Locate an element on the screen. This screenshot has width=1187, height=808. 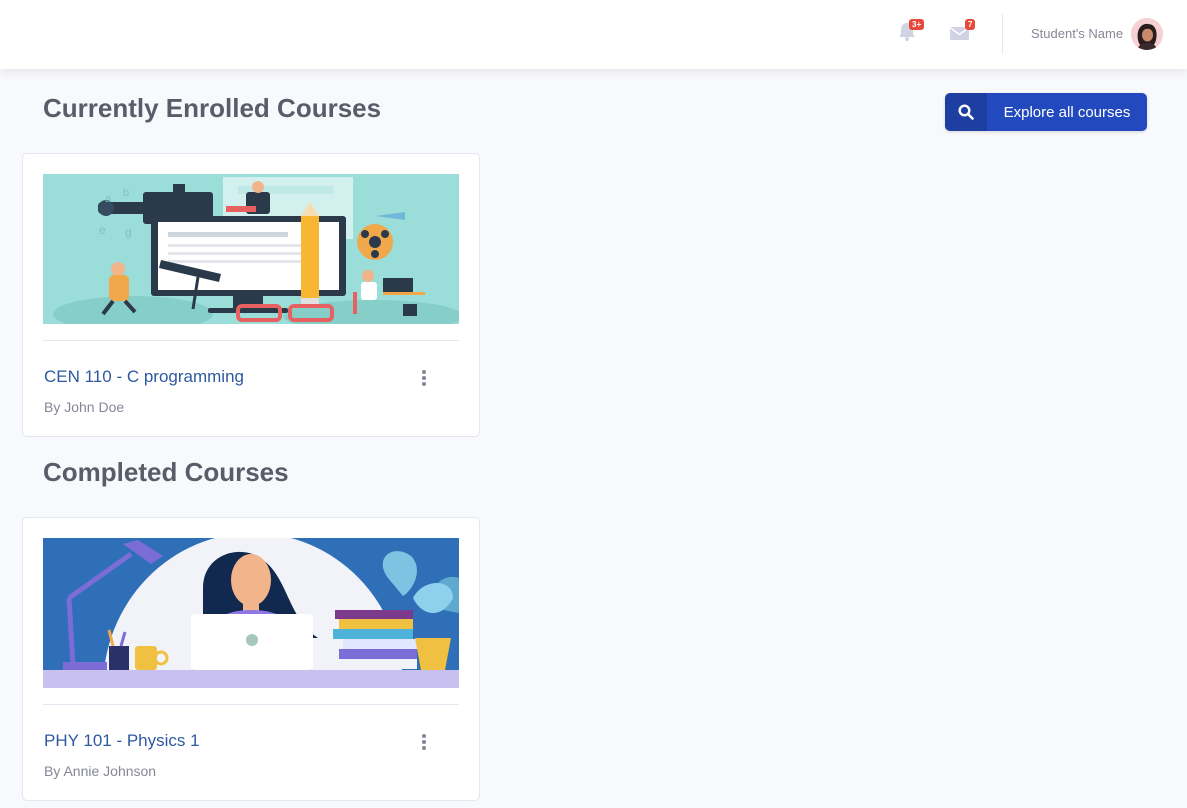
course-author: By John Doe is located at coordinates (84, 407).